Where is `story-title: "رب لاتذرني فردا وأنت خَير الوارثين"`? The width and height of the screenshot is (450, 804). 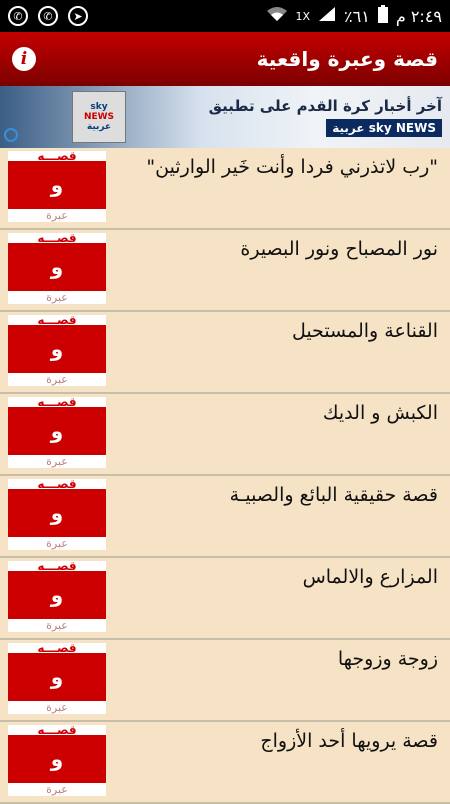
story-title: "رب لاتذرني فردا وأنت خَير الوارثين" is located at coordinates (292, 167).